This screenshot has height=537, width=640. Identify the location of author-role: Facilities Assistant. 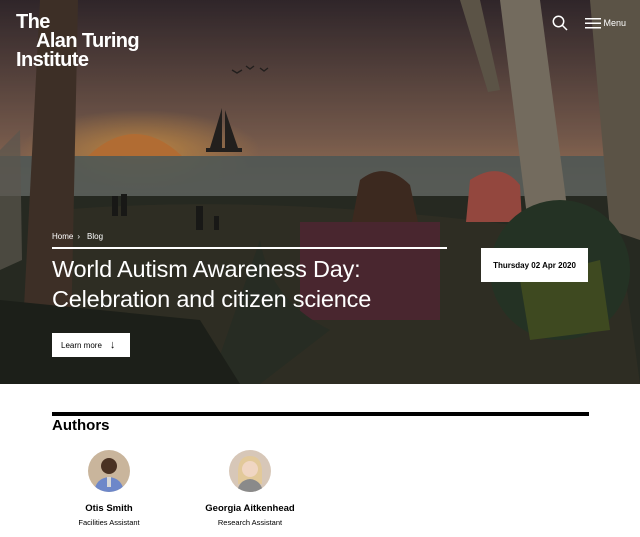
(109, 522).